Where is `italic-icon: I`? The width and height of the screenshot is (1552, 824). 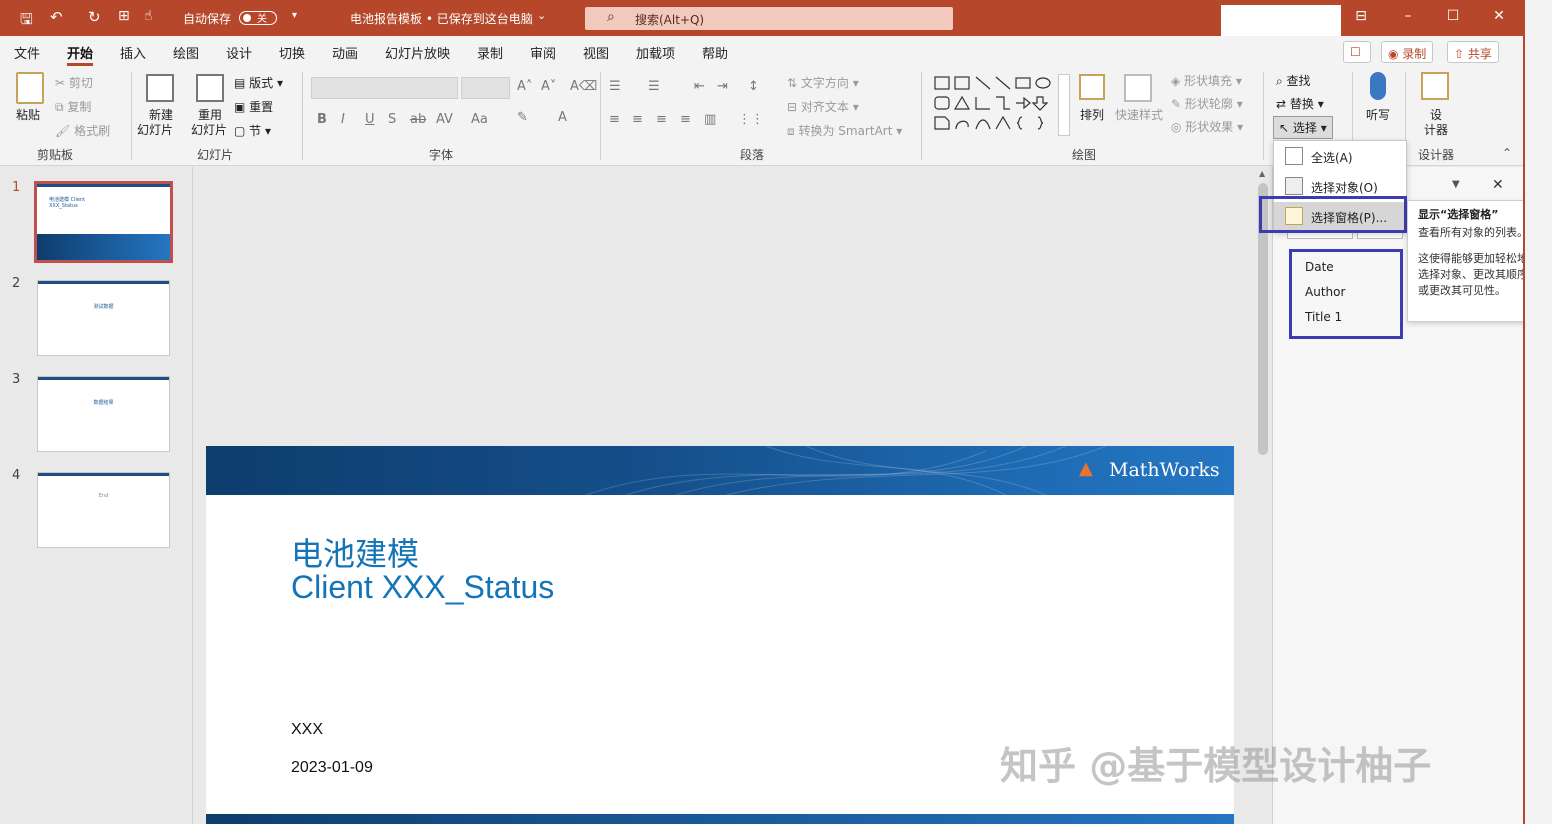 italic-icon: I is located at coordinates (343, 119).